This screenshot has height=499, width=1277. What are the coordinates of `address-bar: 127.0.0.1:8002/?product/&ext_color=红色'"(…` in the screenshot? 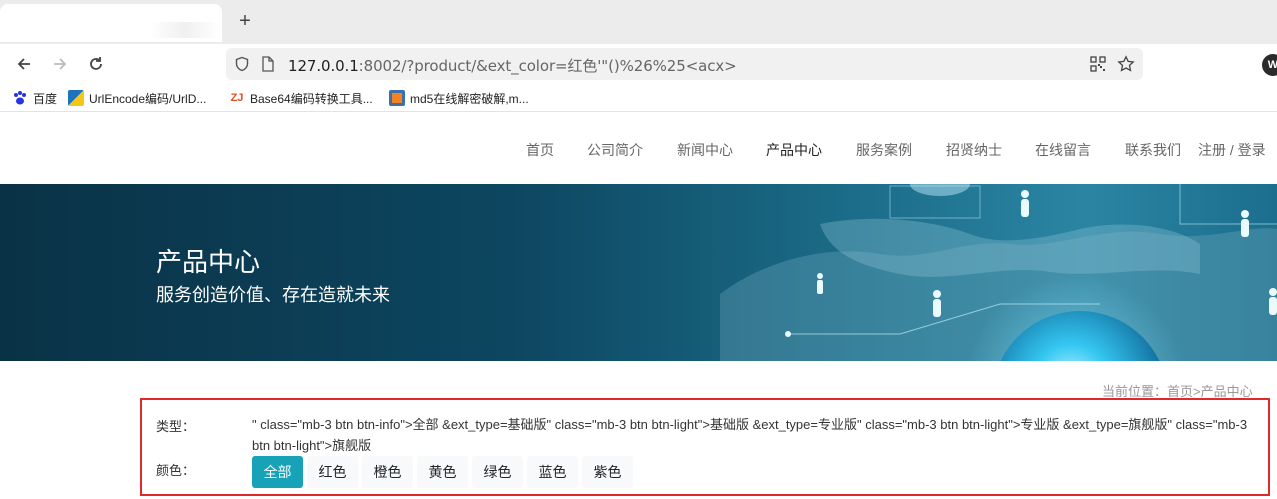 It's located at (684, 64).